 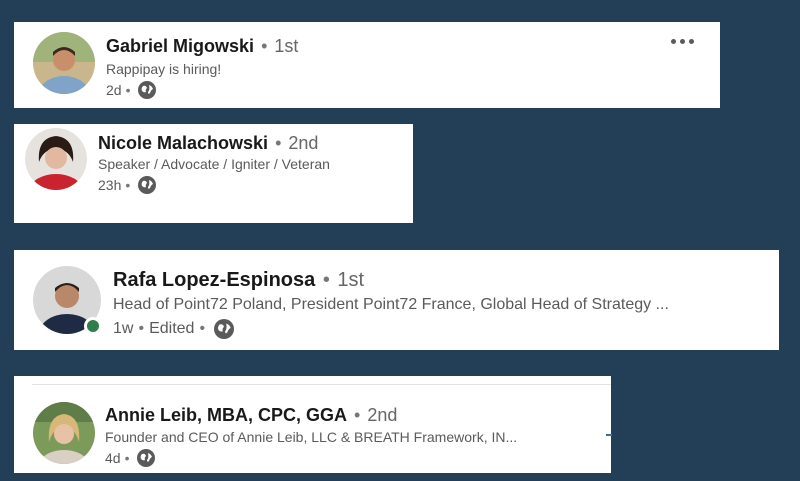 What do you see at coordinates (109, 185) in the screenshot?
I see `post-time: 23h` at bounding box center [109, 185].